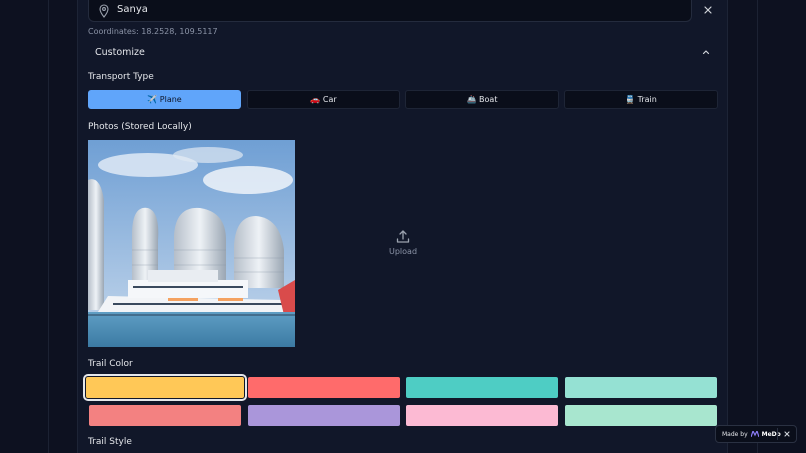 Image resolution: width=806 pixels, height=453 pixels. What do you see at coordinates (482, 99) in the screenshot?
I see `transport-boat-button: 🚢 Boat` at bounding box center [482, 99].